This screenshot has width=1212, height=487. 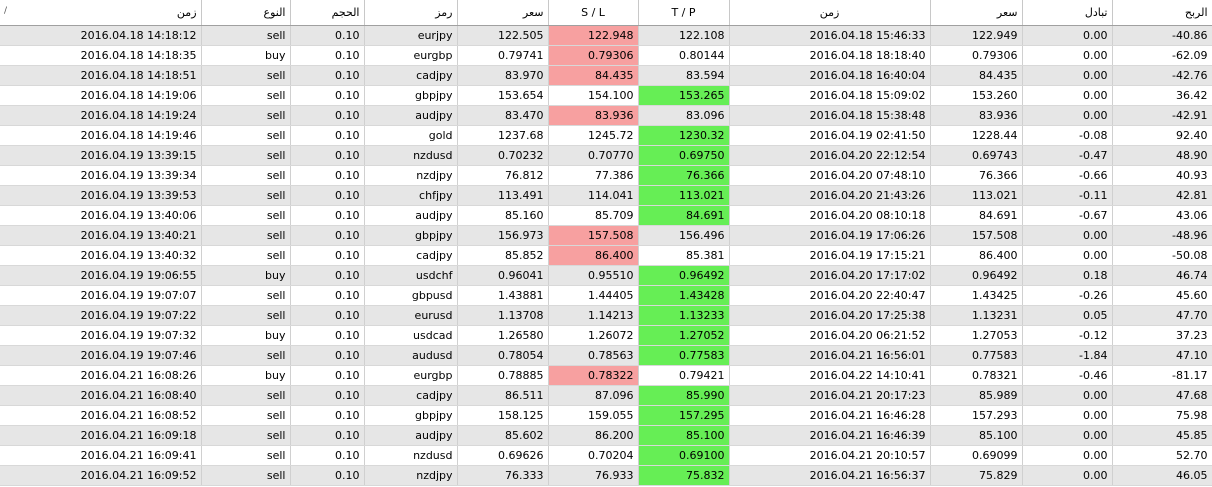 I want to click on tp-cell: 0.69100, so click(x=684, y=455).